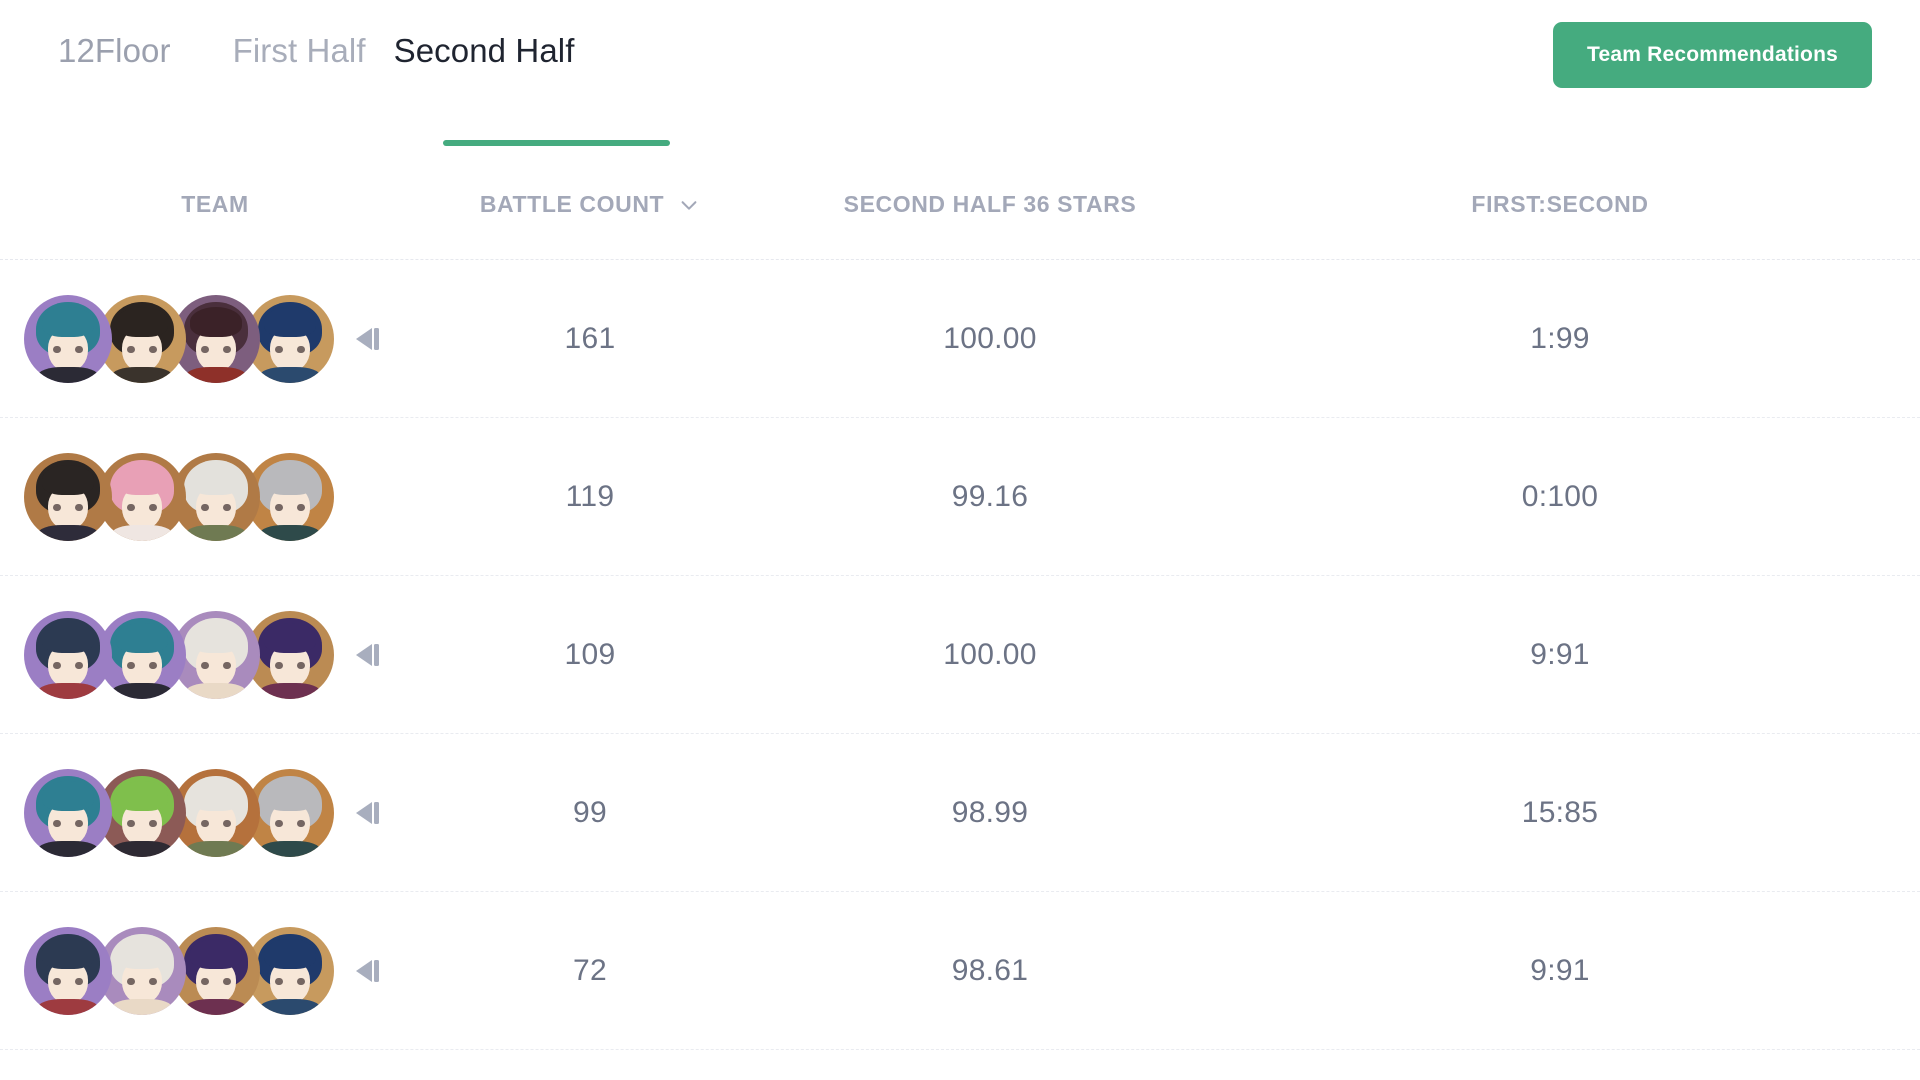 The height and width of the screenshot is (1080, 1920). I want to click on cell-second-half-36-stars: 98.61, so click(990, 970).